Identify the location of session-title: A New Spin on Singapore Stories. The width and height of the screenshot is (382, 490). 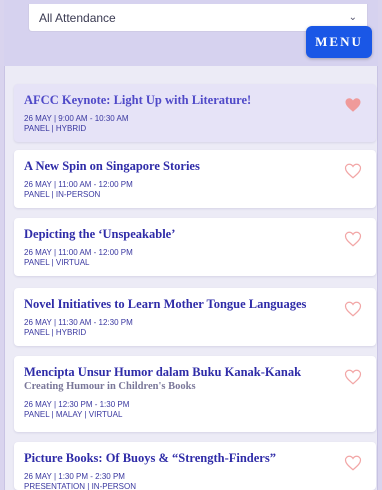
(179, 166).